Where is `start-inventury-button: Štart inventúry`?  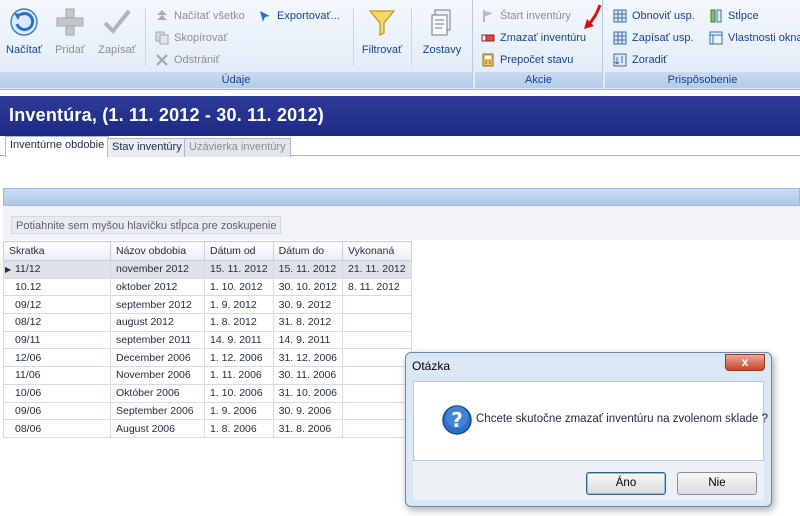 start-inventury-button: Štart inventúry is located at coordinates (526, 16).